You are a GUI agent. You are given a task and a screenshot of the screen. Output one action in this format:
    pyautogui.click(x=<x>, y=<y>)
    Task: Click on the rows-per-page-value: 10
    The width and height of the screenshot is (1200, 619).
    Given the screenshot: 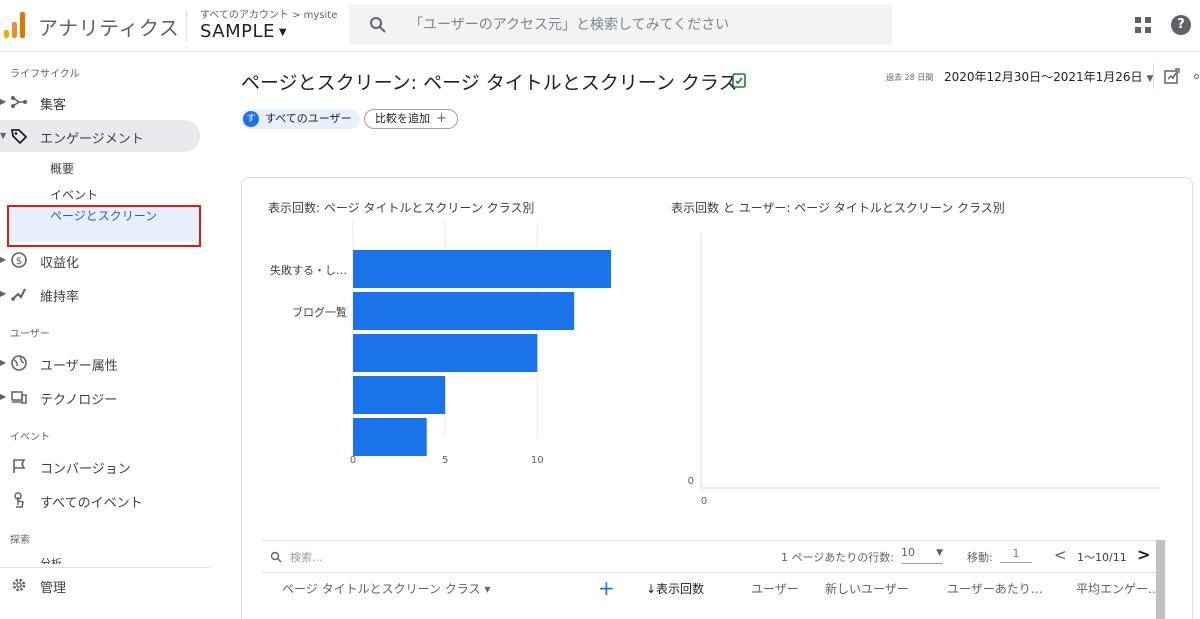 What is the action you would take?
    pyautogui.click(x=908, y=552)
    